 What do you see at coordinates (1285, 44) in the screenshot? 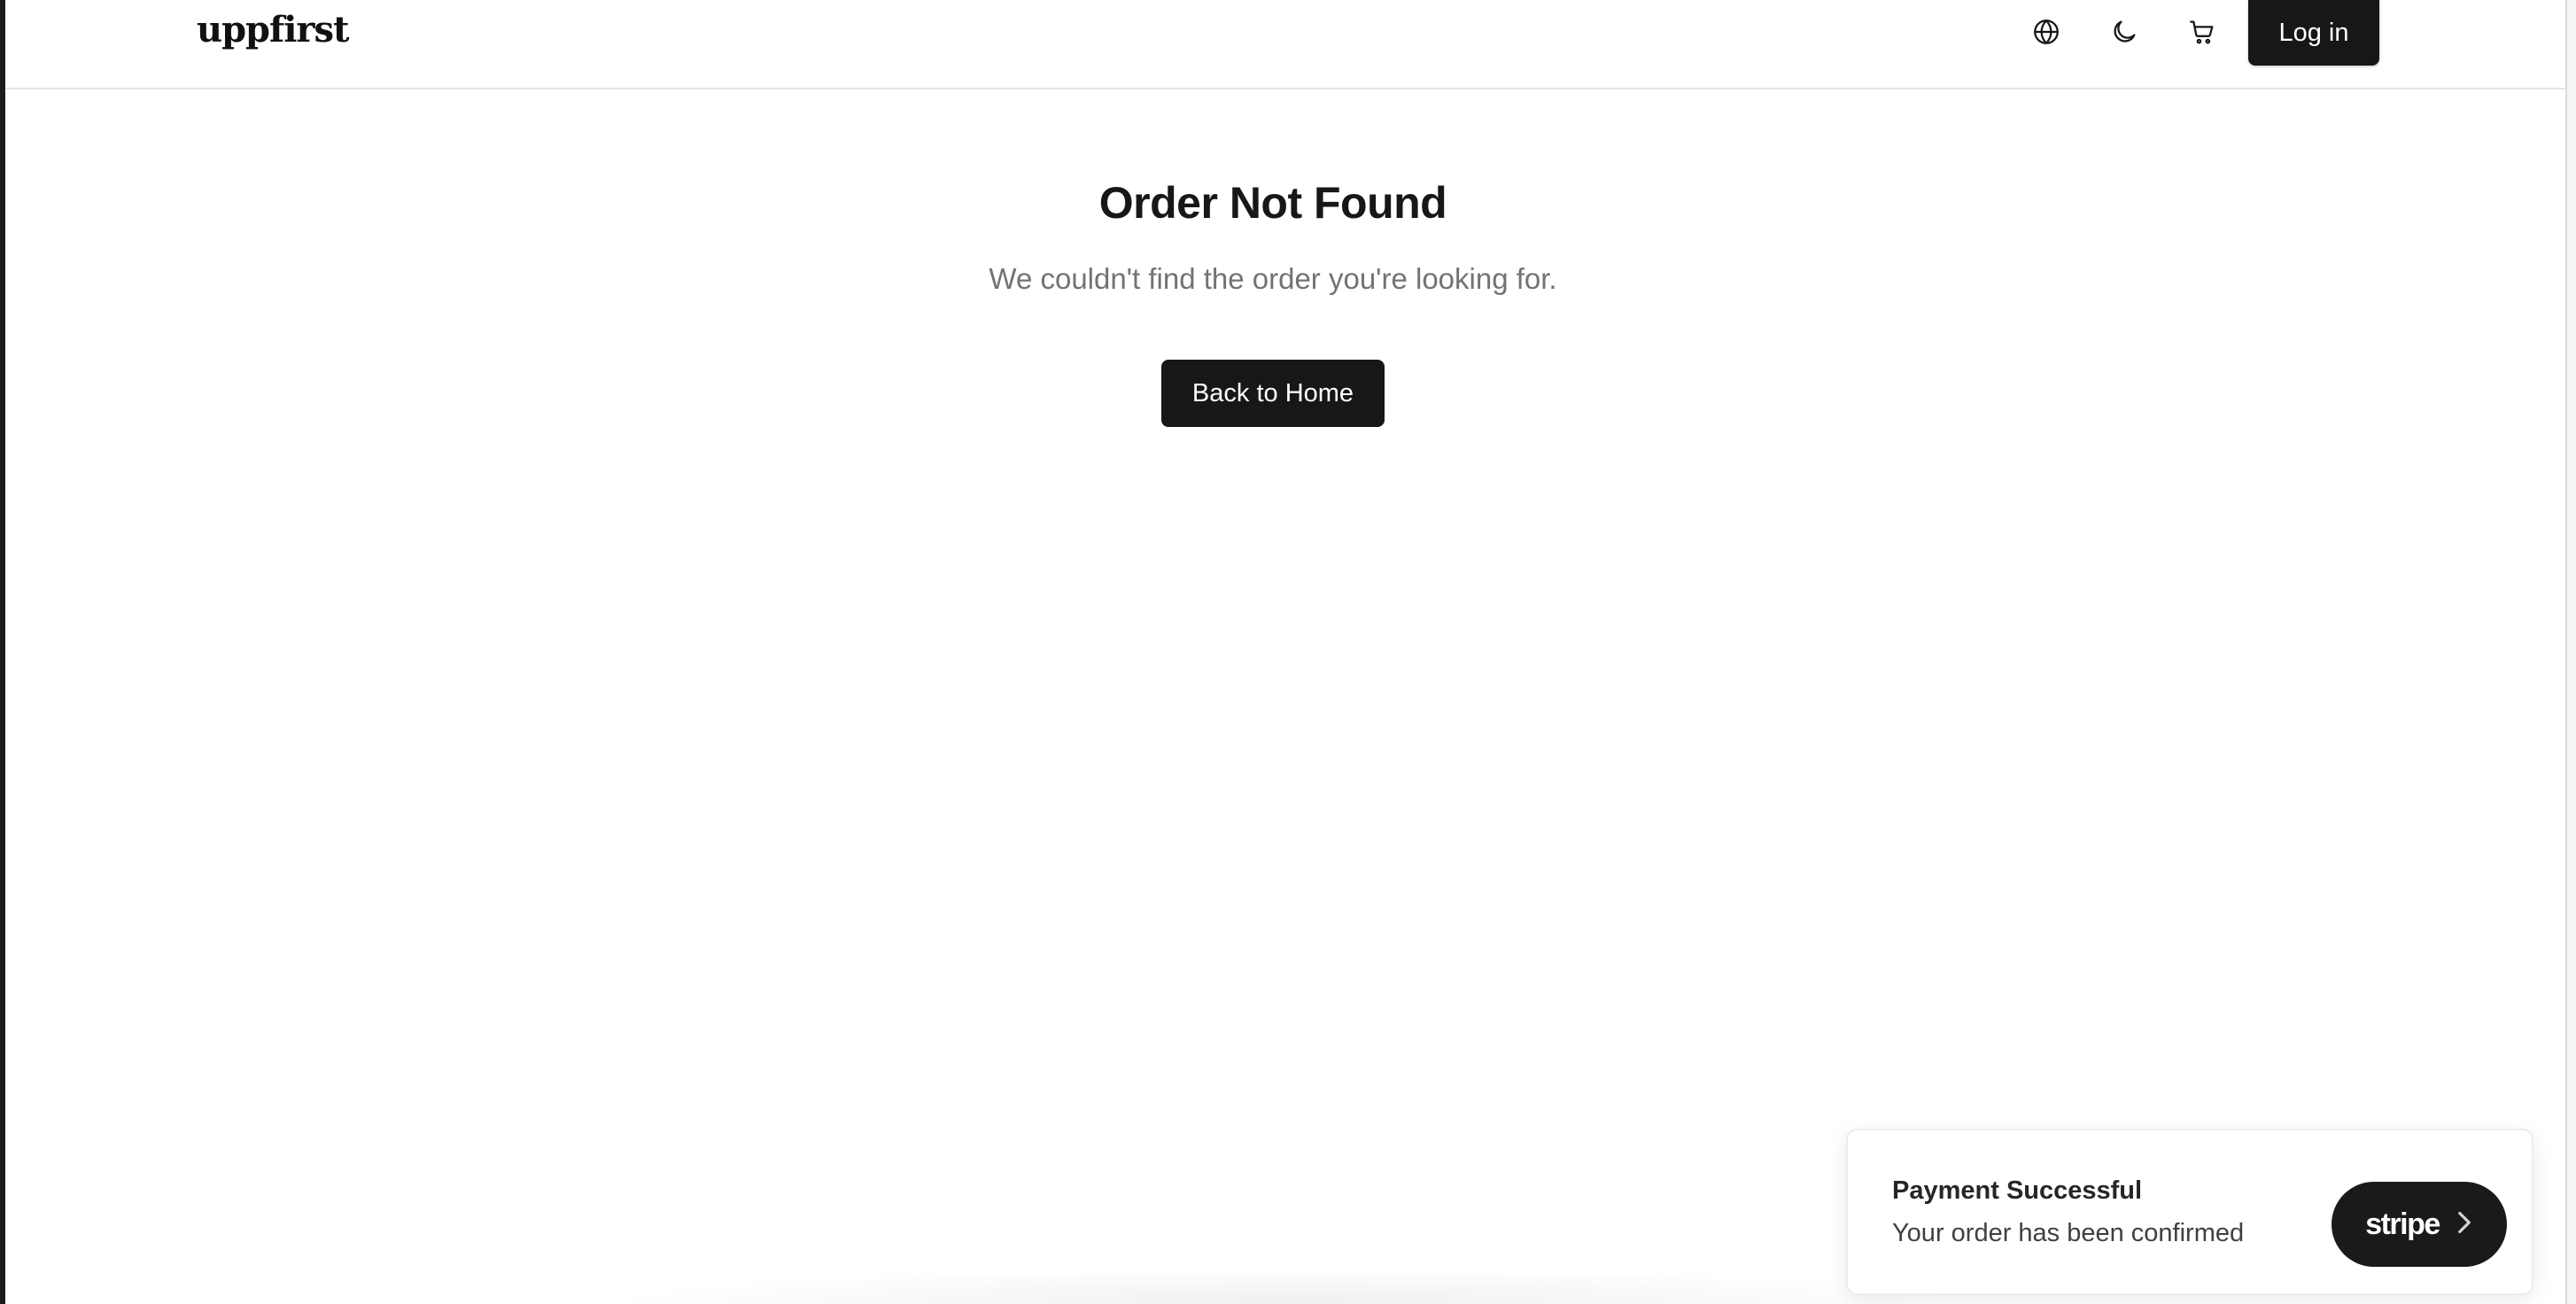
I see `site-header: uppfirst Log in` at bounding box center [1285, 44].